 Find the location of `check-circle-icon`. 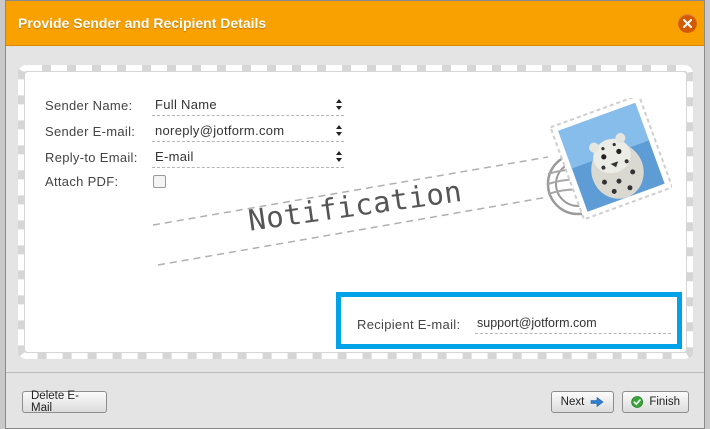

check-circle-icon is located at coordinates (637, 402).